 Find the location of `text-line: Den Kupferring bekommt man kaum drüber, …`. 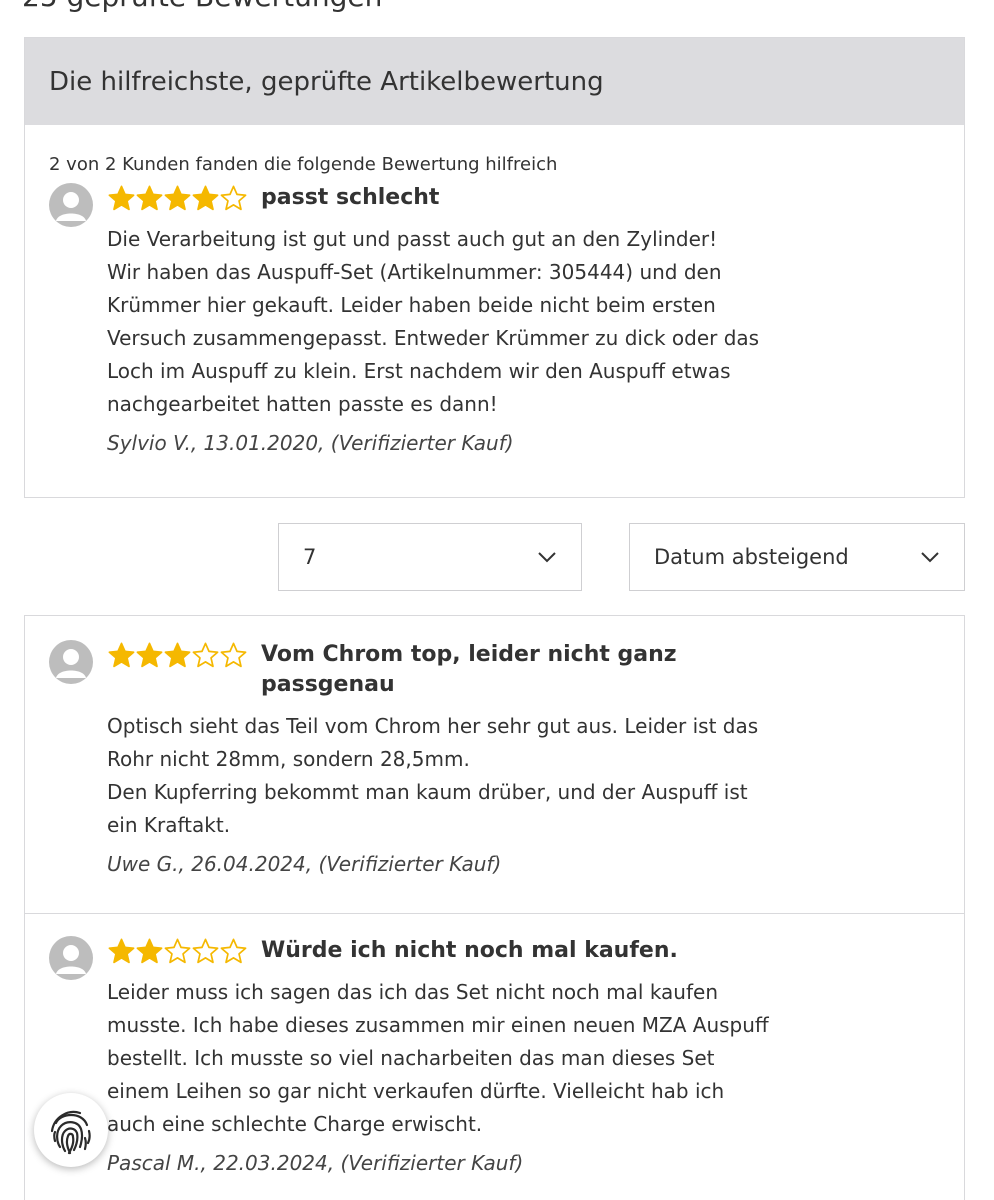

text-line: Den Kupferring bekommt man kaum drüber, … is located at coordinates (427, 792).